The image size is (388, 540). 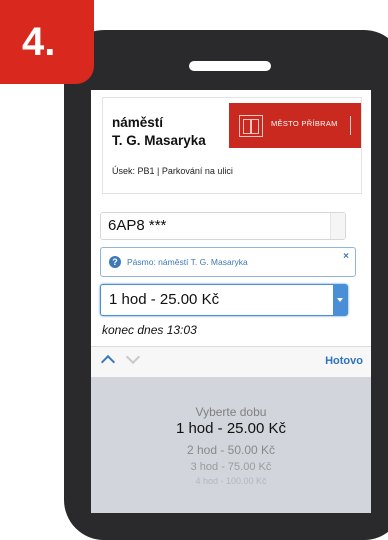 What do you see at coordinates (115, 262) in the screenshot?
I see `help-icon: ?` at bounding box center [115, 262].